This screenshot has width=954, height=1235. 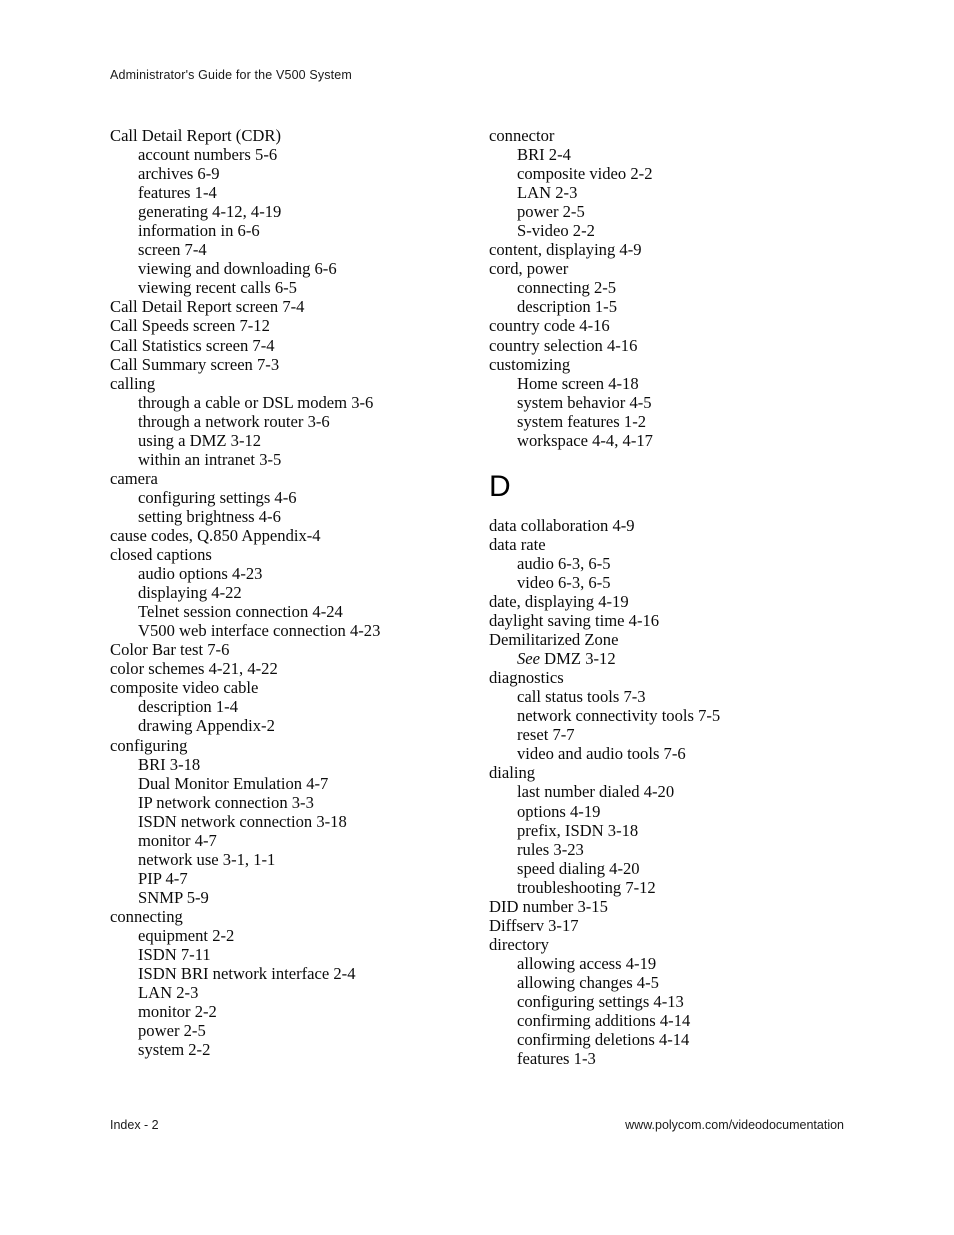 I want to click on index-entry-sub: within an intranet 3-5, so click(x=210, y=459).